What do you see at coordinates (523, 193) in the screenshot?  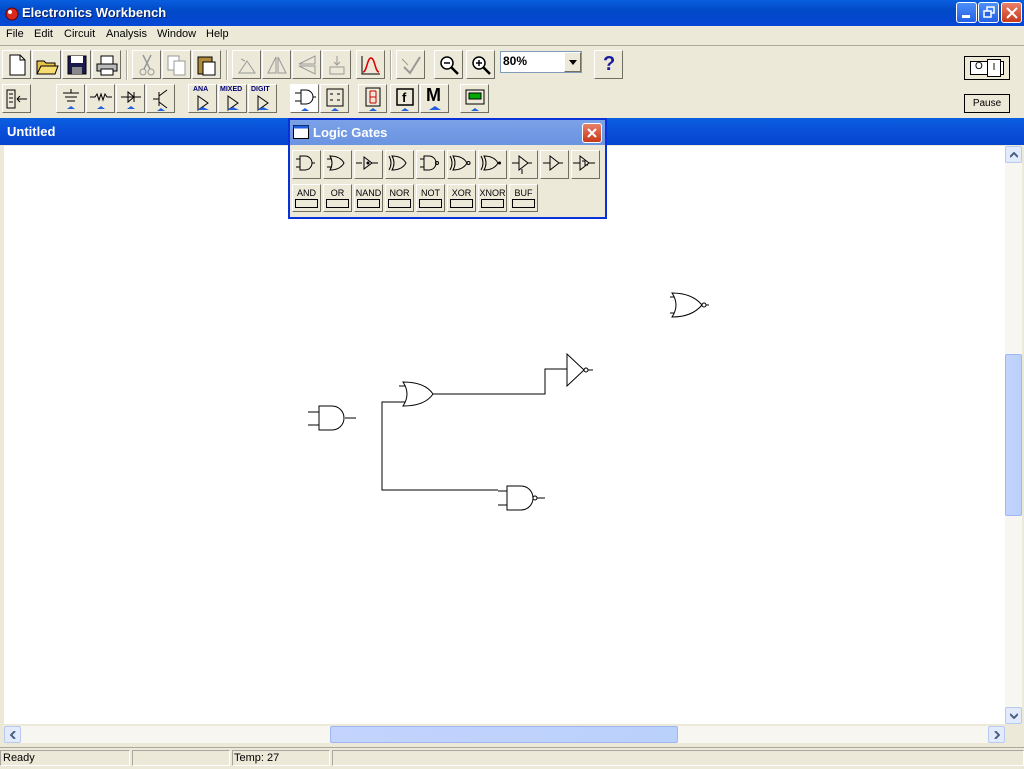 I see `buf-label: BUF` at bounding box center [523, 193].